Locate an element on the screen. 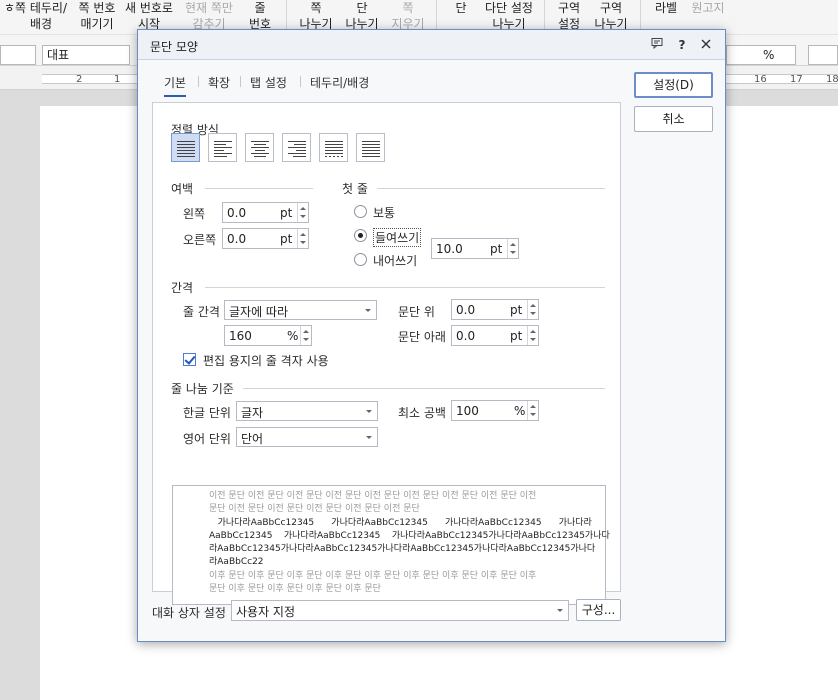 The image size is (838, 700). margin-right-unit: pt is located at coordinates (286, 239).